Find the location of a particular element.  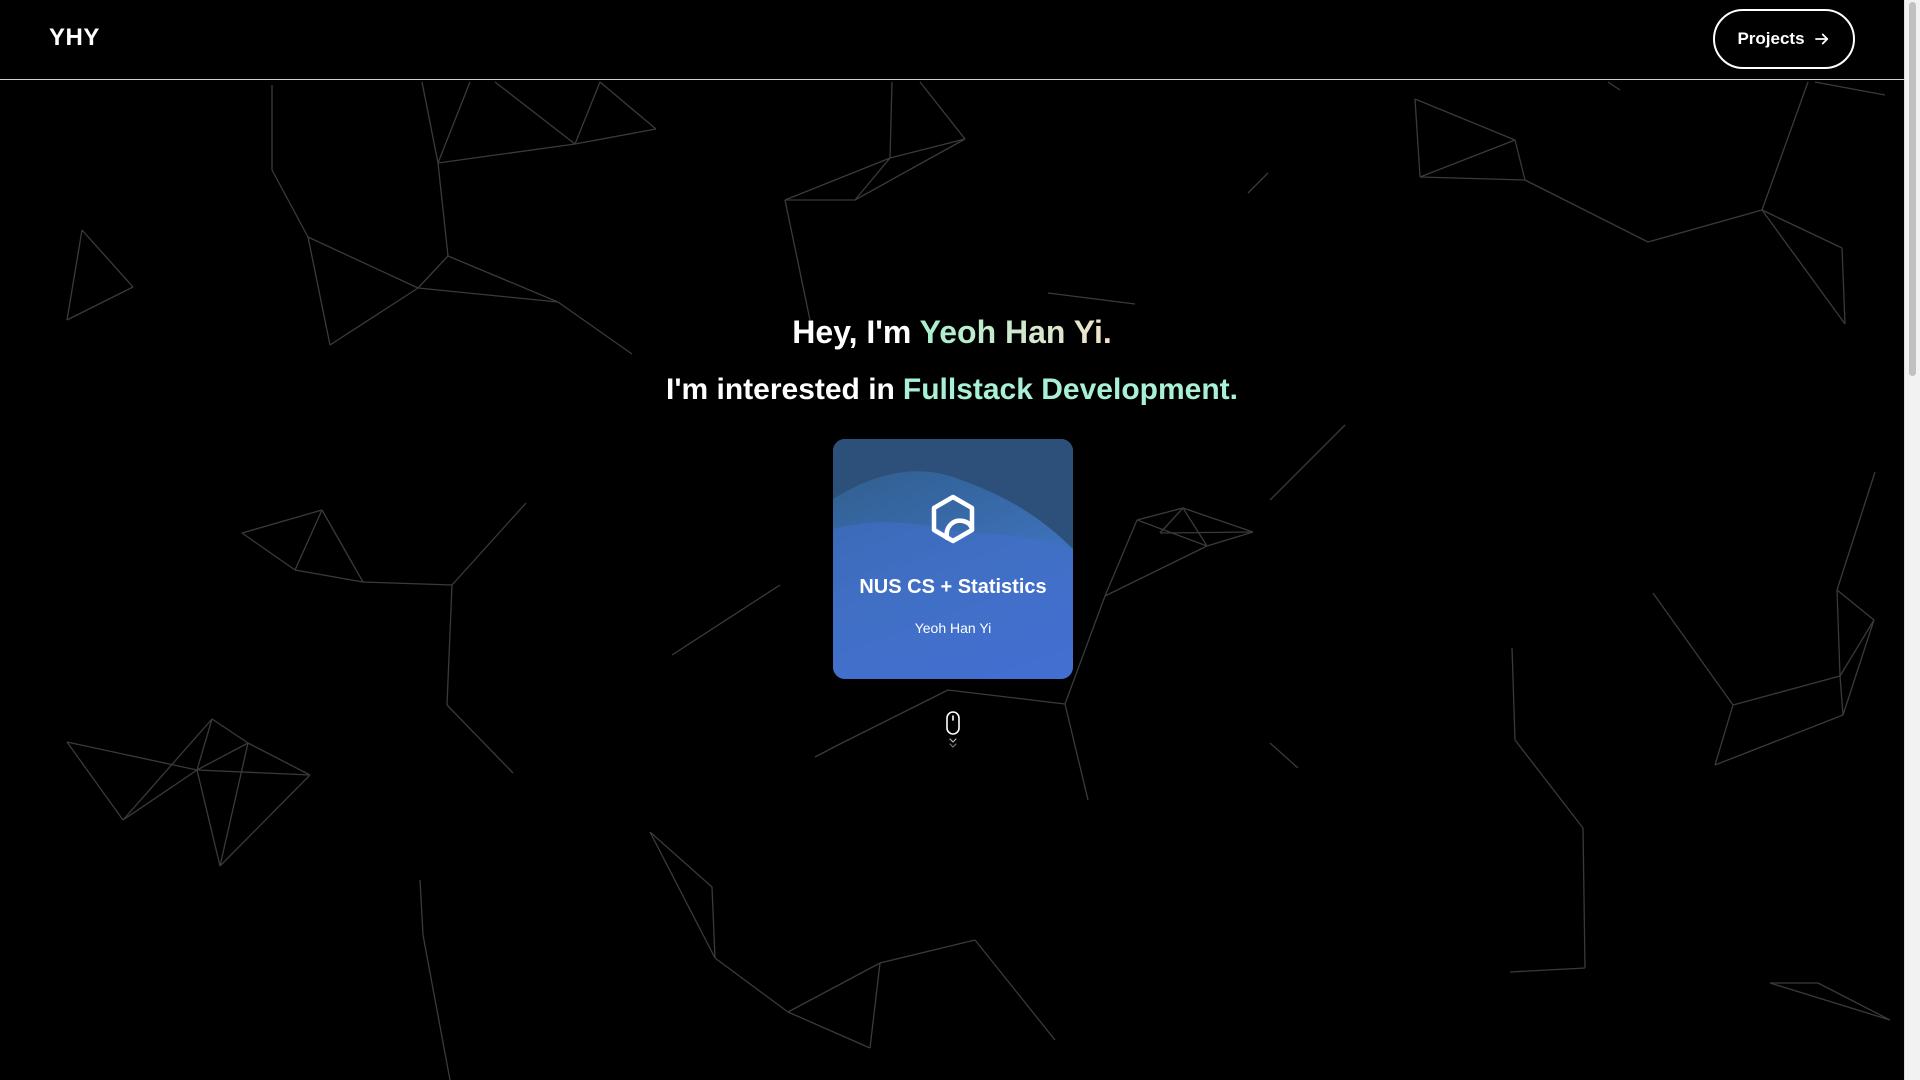

page-scrollbar is located at coordinates (1912, 540).